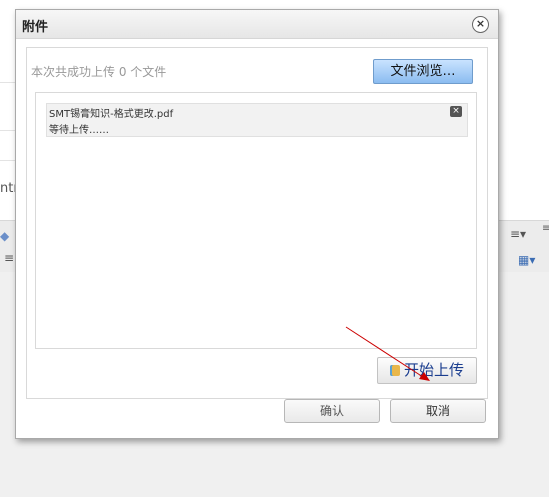  Describe the element at coordinates (434, 370) in the screenshot. I see `start-upload-label: 开始上传` at that location.